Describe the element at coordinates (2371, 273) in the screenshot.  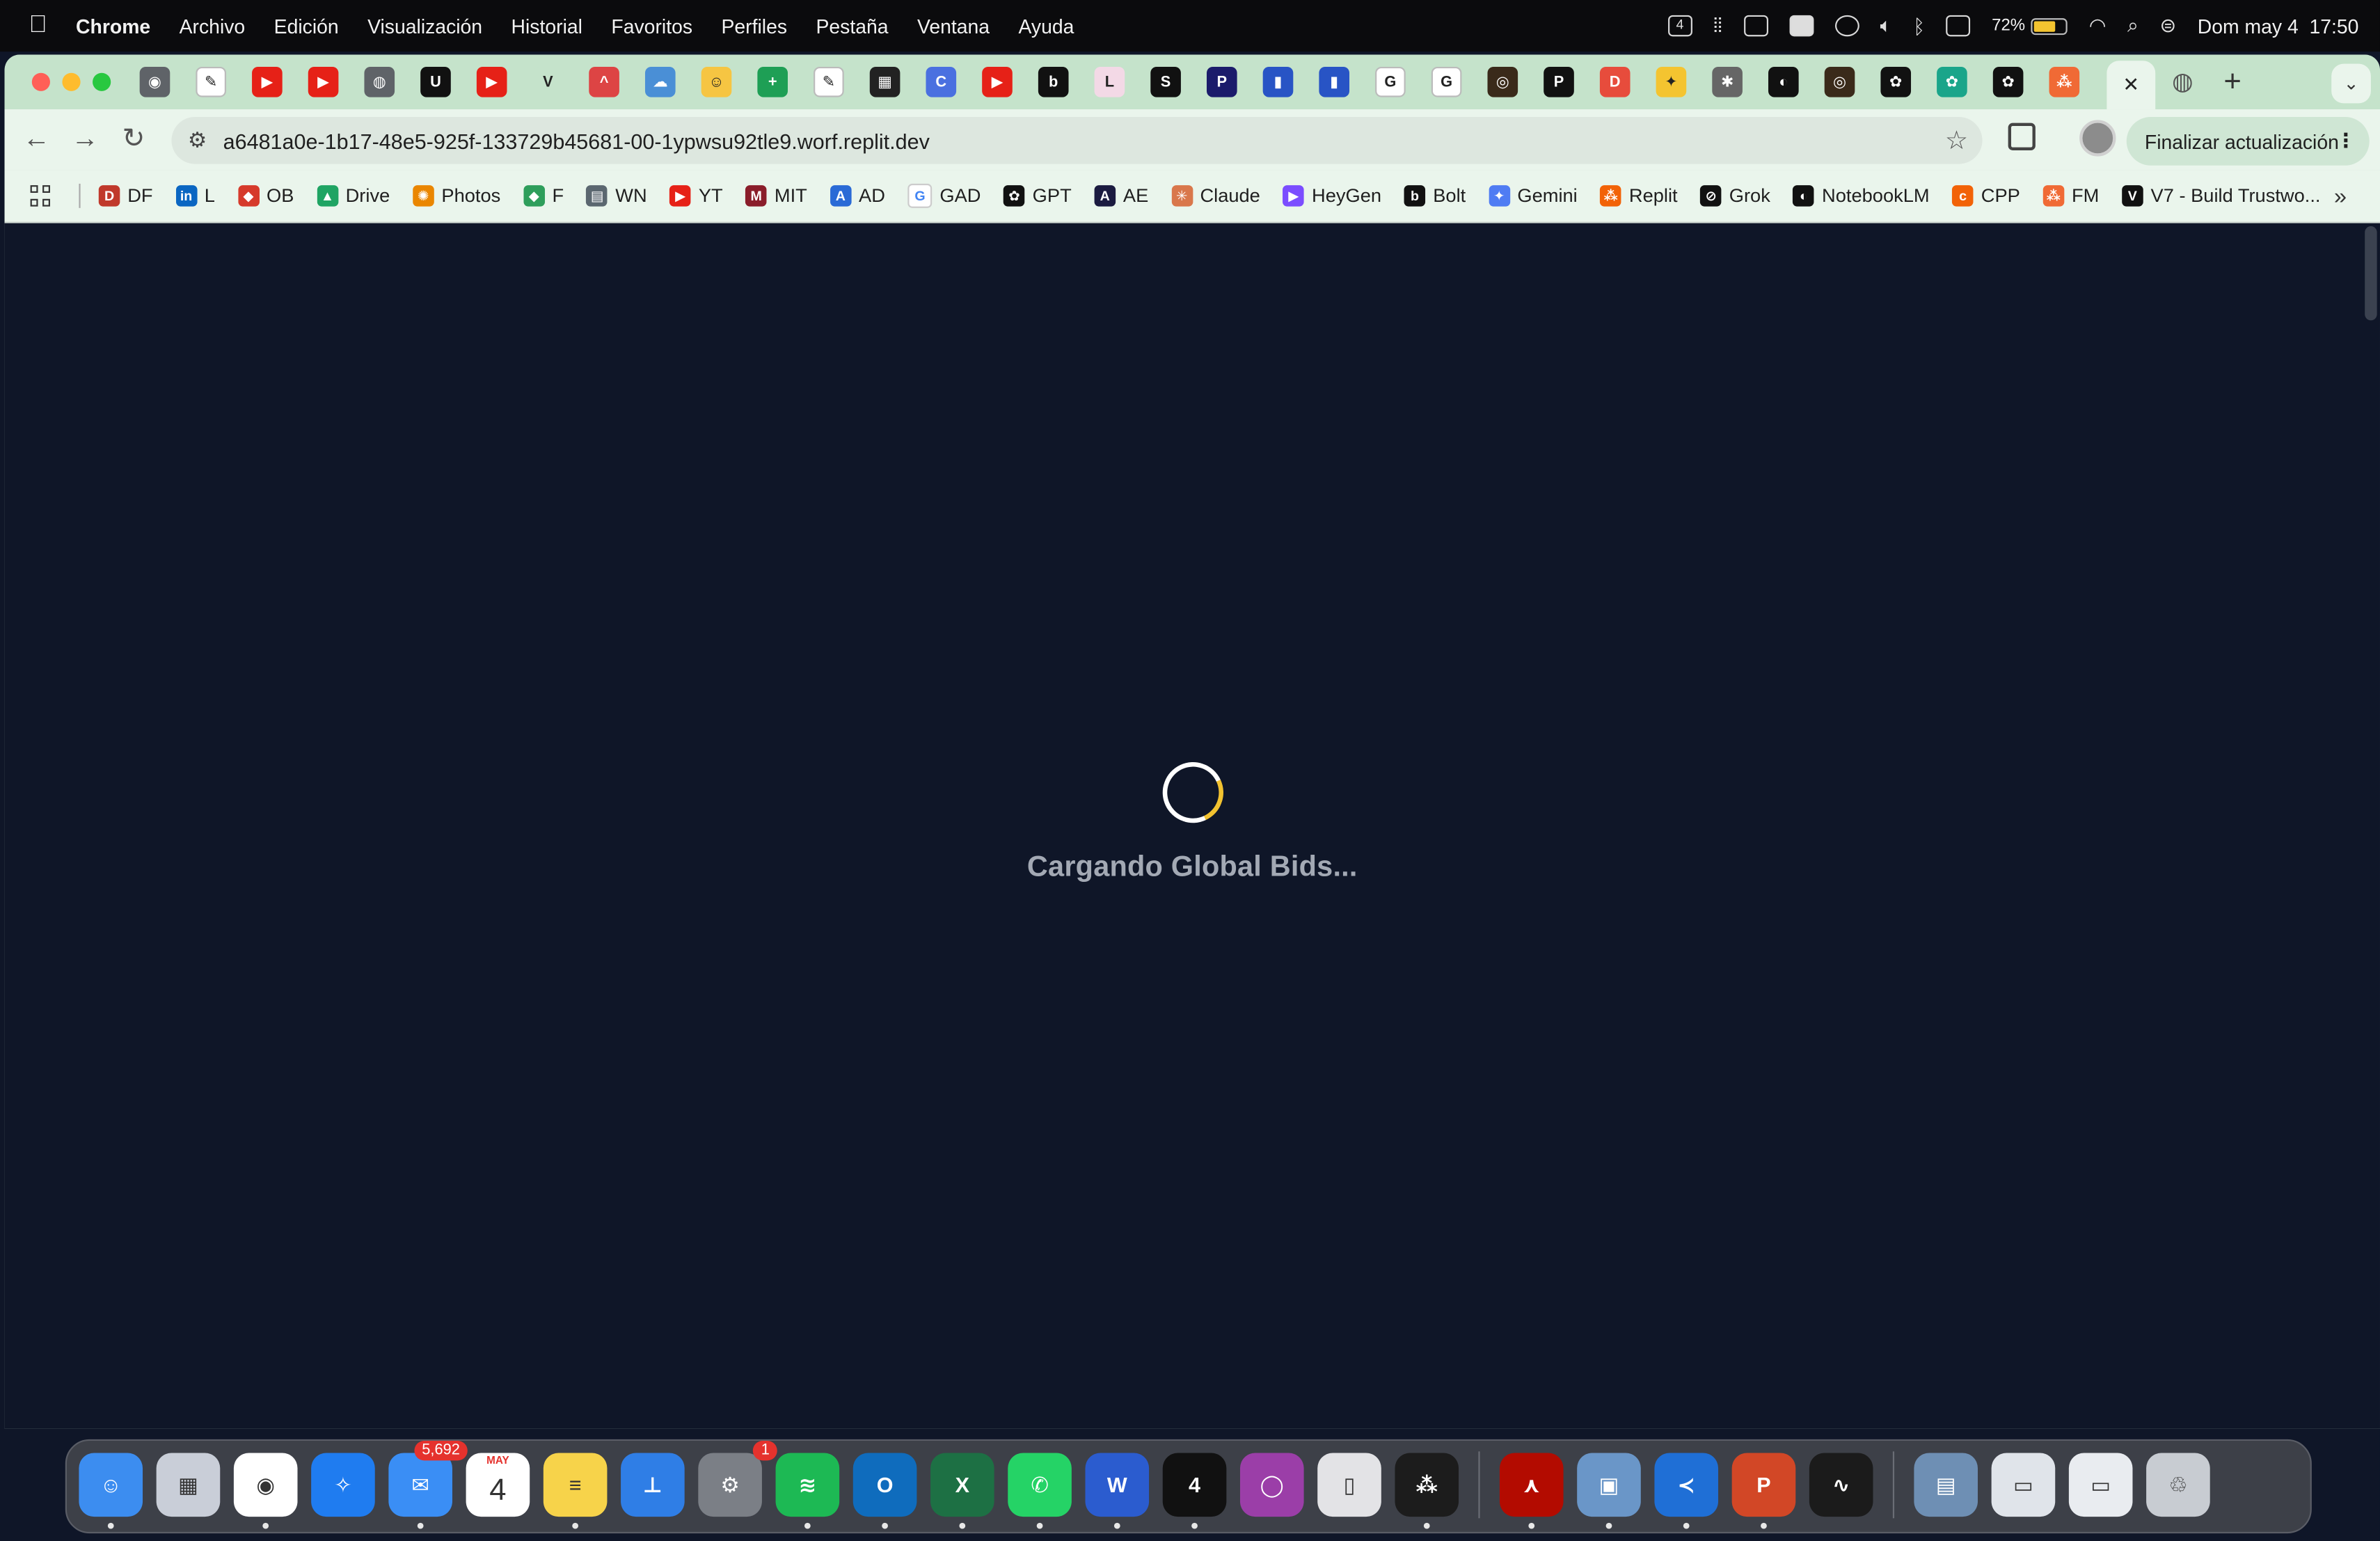
I see `page-scrollbar` at that location.